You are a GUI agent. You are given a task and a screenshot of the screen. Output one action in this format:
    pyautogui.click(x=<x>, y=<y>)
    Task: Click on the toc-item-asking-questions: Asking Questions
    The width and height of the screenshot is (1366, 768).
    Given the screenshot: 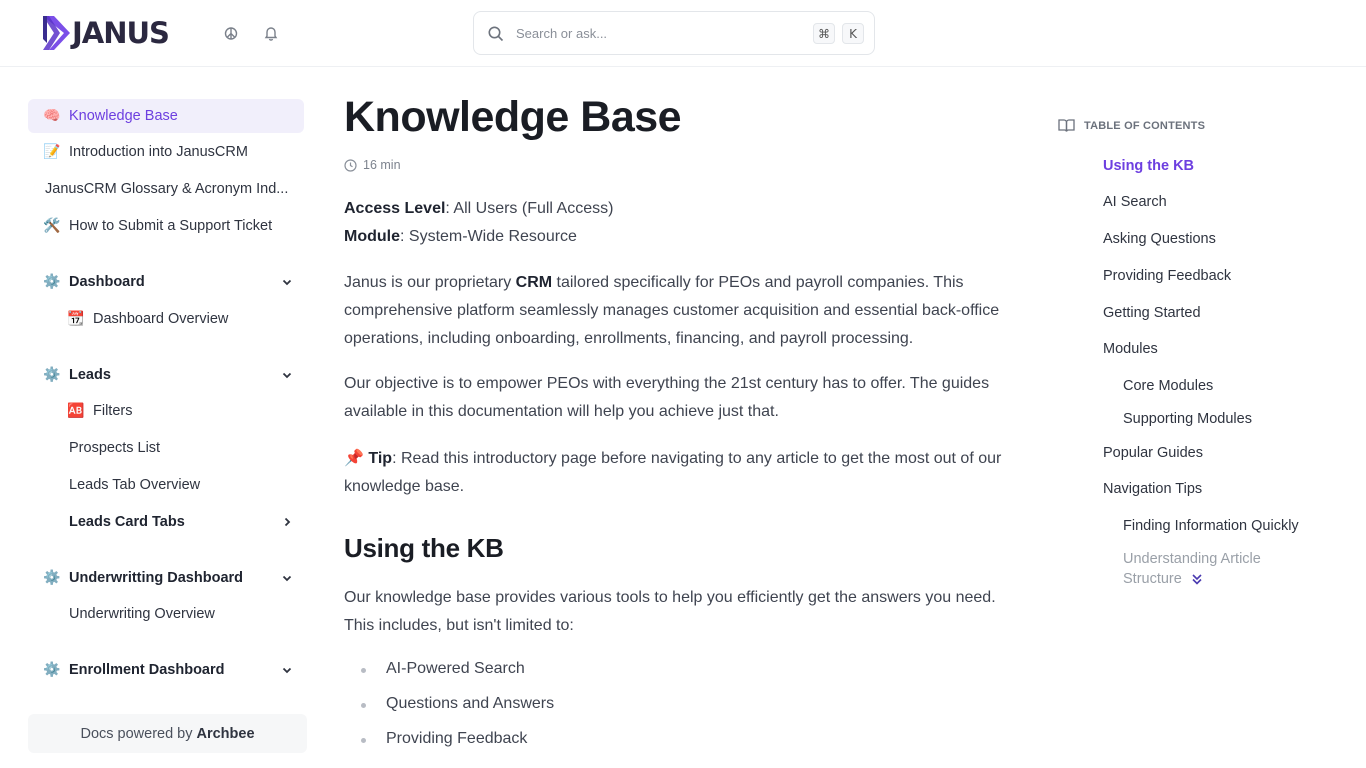 What is the action you would take?
    pyautogui.click(x=1159, y=239)
    